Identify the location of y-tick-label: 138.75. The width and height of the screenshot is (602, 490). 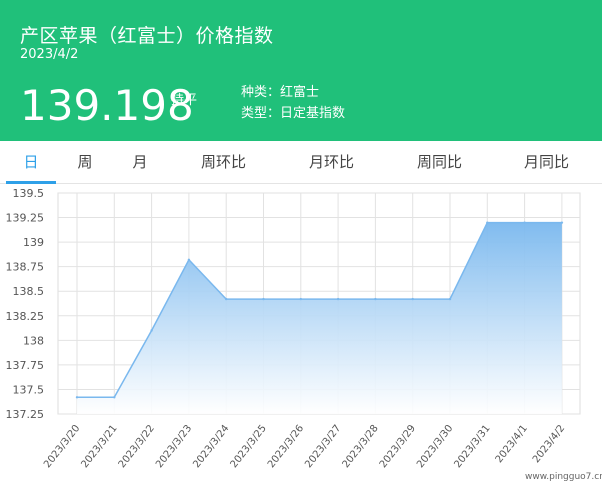
(25, 267).